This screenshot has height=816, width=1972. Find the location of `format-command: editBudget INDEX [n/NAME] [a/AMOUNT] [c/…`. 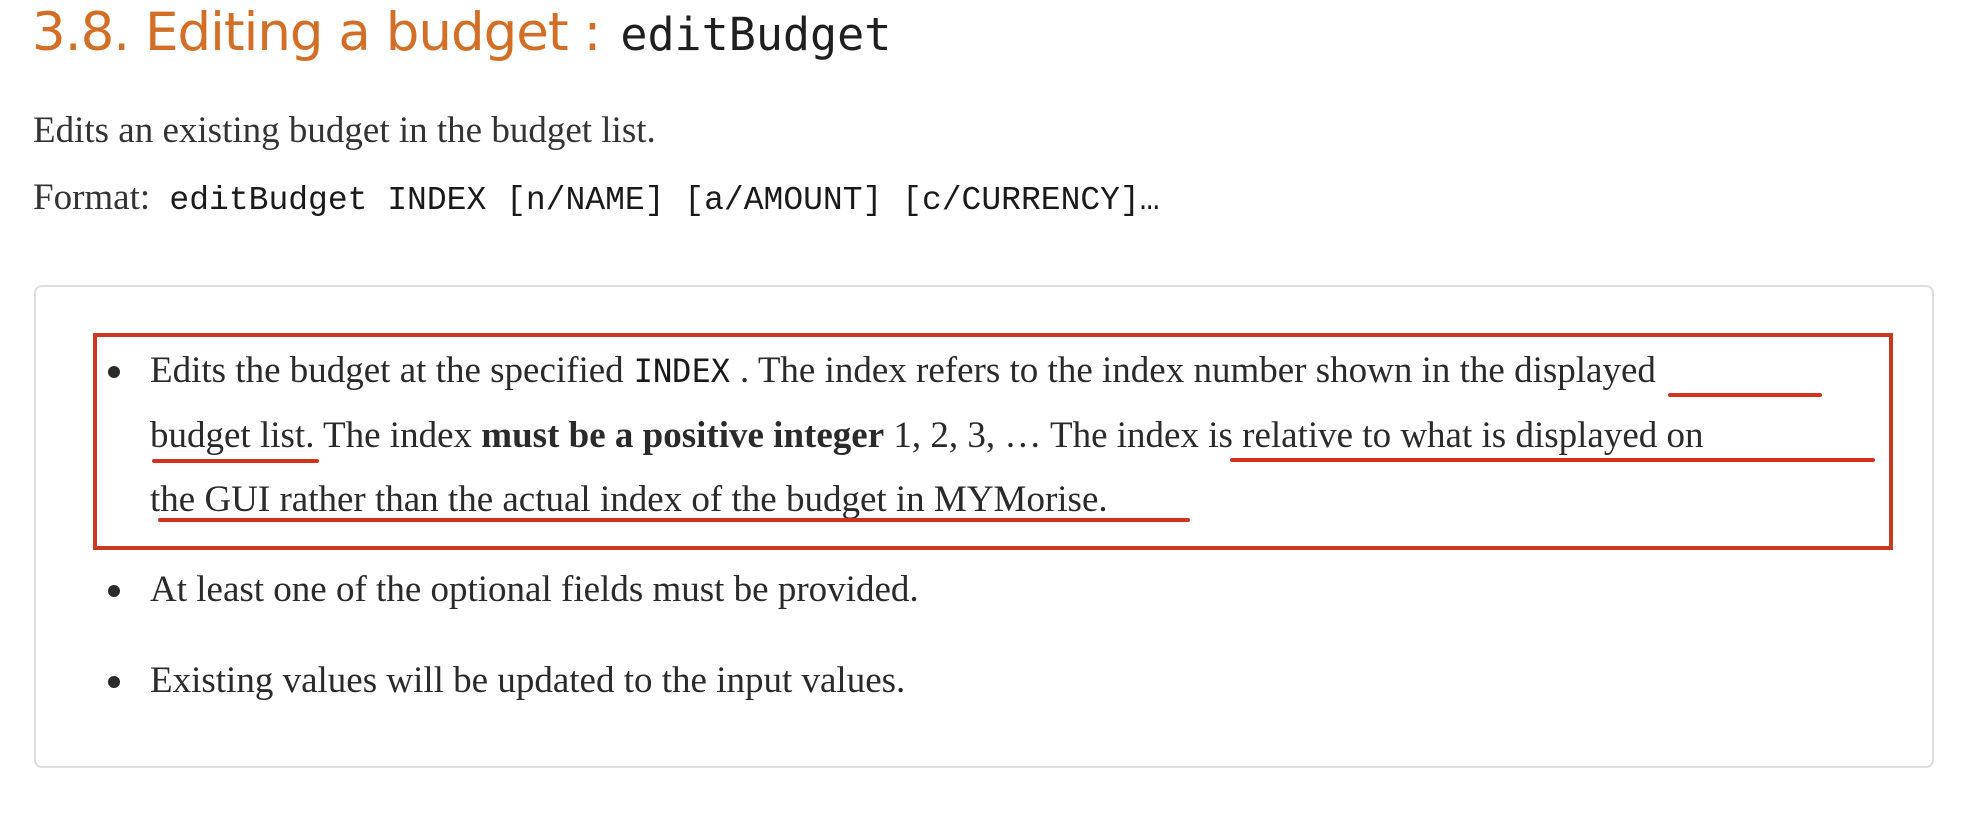

format-command: editBudget INDEX [n/NAME] [a/AMOUNT] [c/… is located at coordinates (664, 200).